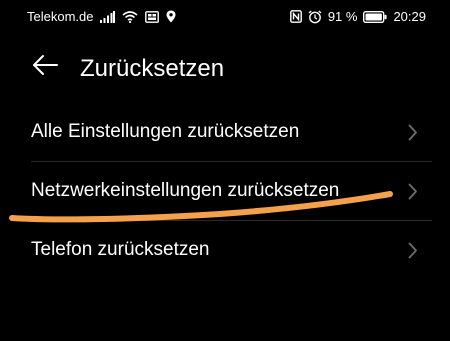  What do you see at coordinates (225, 16) in the screenshot?
I see `status-bar: Telekom.de 91 % 20:29` at bounding box center [225, 16].